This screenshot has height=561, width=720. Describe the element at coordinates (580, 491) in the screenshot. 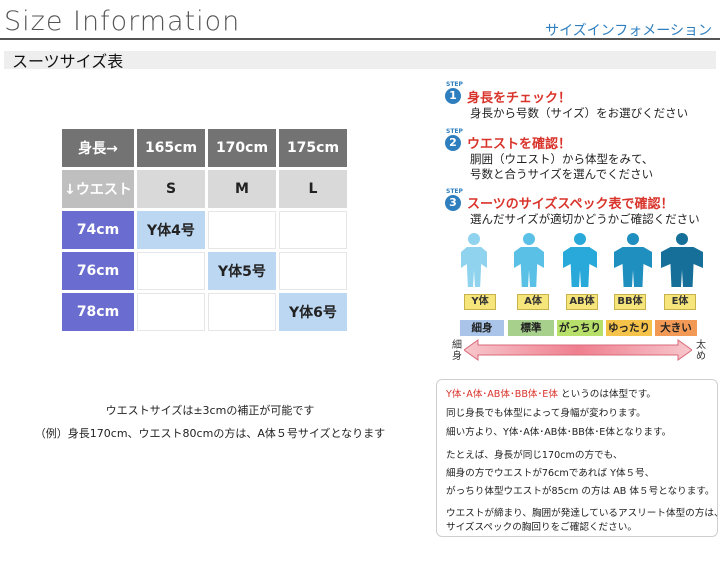

I see `info-line: がっちり体型ウエストが85cm の方は AB 体５号となります。` at that location.